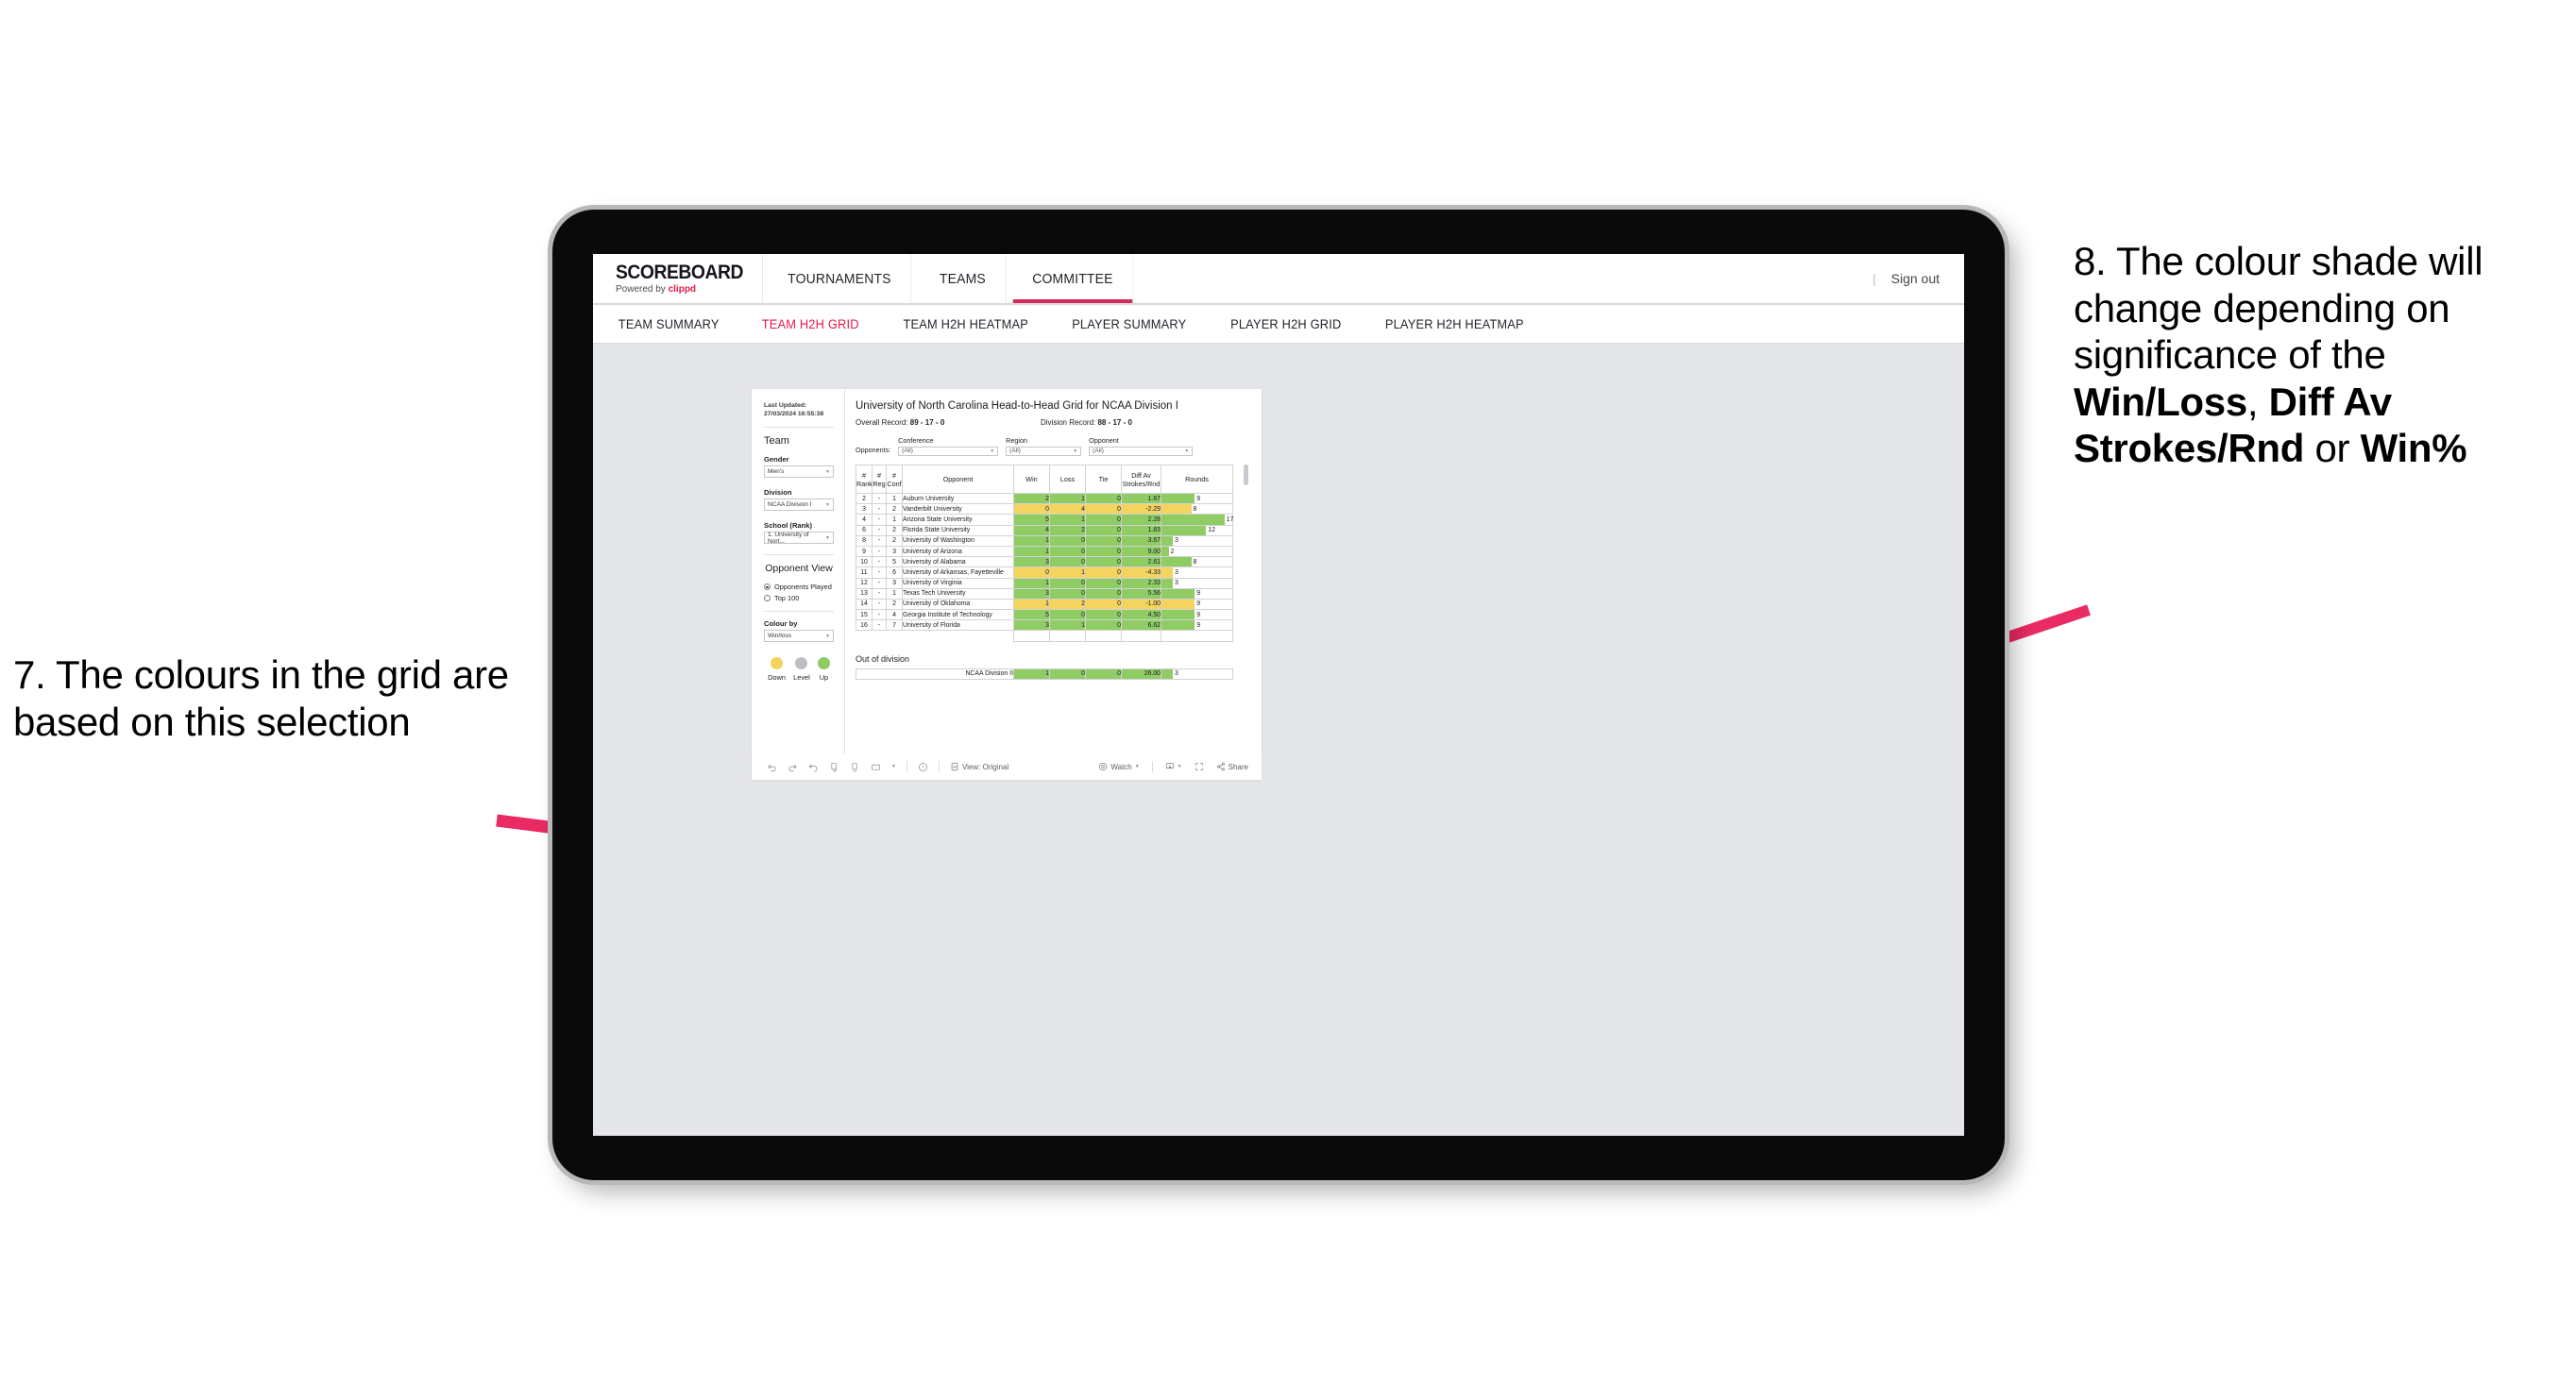 The height and width of the screenshot is (1386, 2576). Describe the element at coordinates (840, 278) in the screenshot. I see `nav-tournaments: TOURNAMENTS` at that location.